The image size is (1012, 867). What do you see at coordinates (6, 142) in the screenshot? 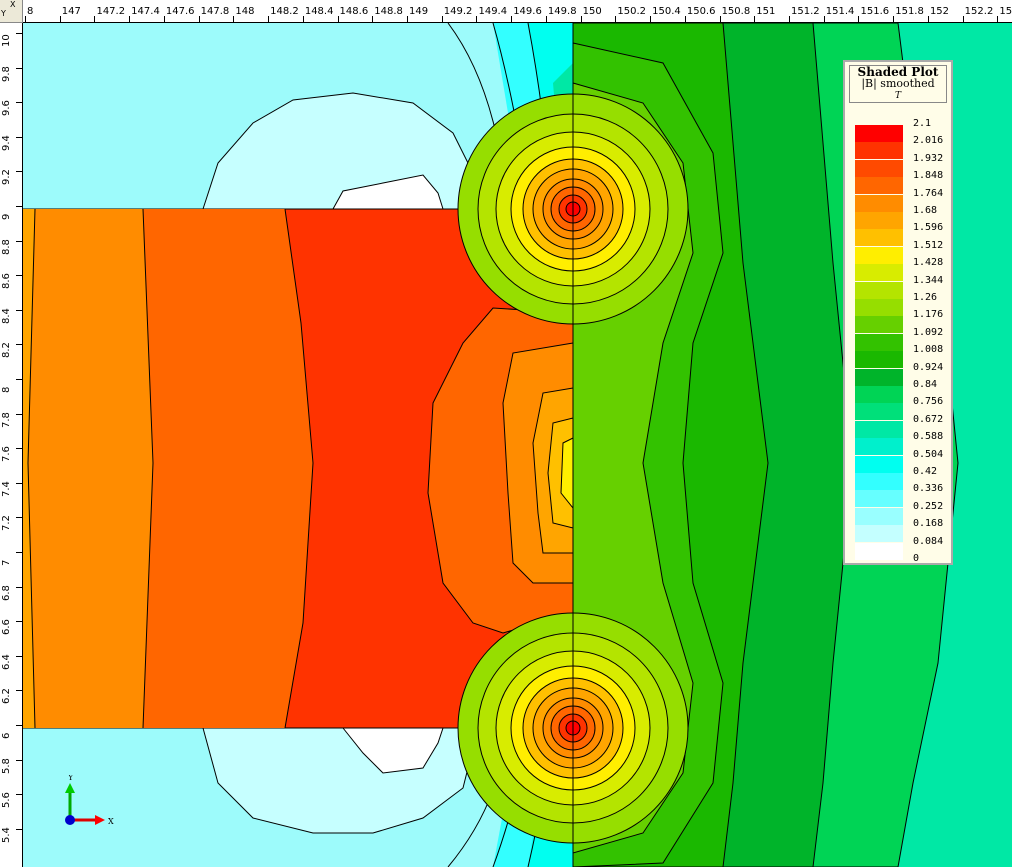
I see `y-ruler-label: 9.4` at bounding box center [6, 142].